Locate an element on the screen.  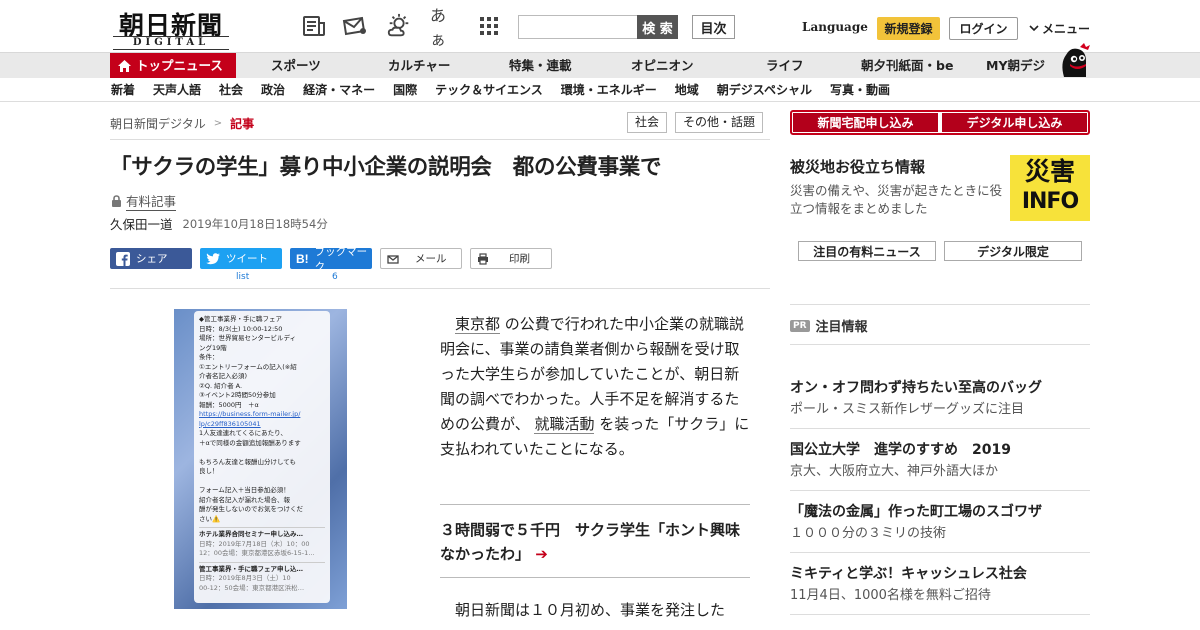
breadcrumb-current: 記事 is located at coordinates (242, 124).